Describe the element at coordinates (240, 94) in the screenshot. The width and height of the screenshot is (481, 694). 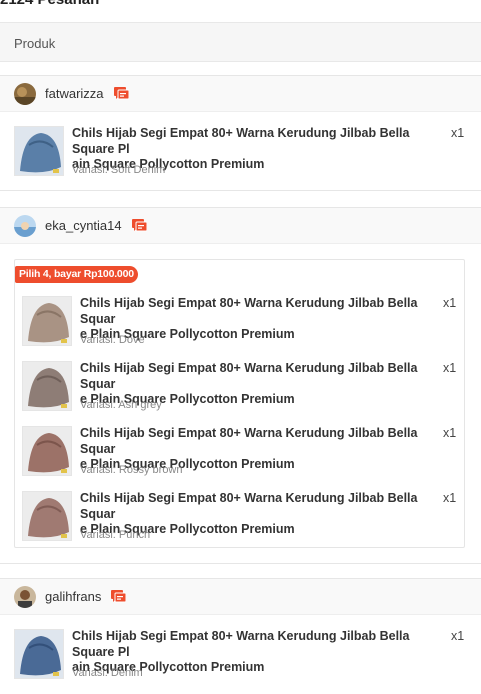
I see `order-header: fatwarizza` at that location.